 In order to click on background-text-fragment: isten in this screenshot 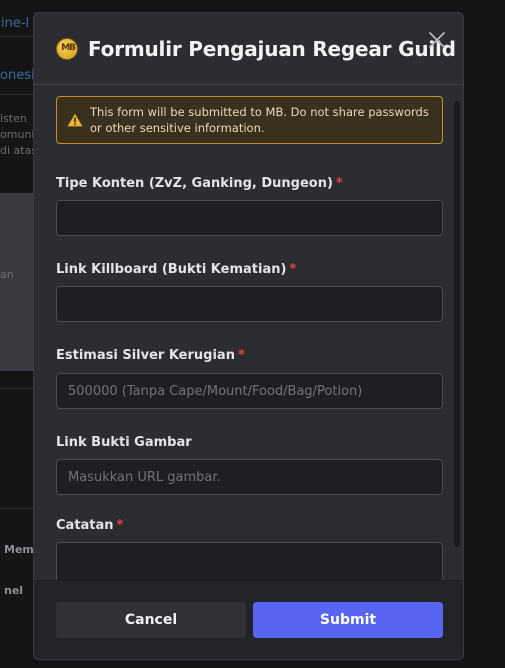, I will do `click(13, 118)`.